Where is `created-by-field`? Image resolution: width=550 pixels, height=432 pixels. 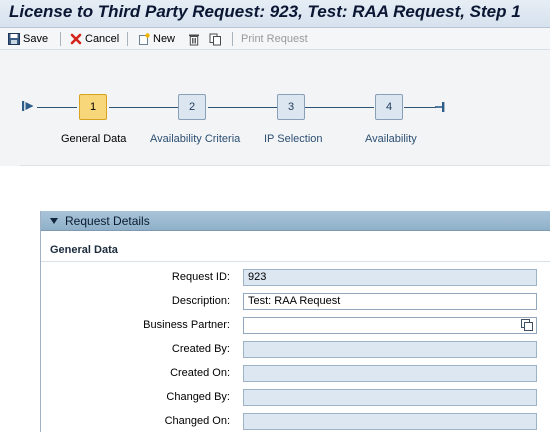
created-by-field is located at coordinates (390, 349).